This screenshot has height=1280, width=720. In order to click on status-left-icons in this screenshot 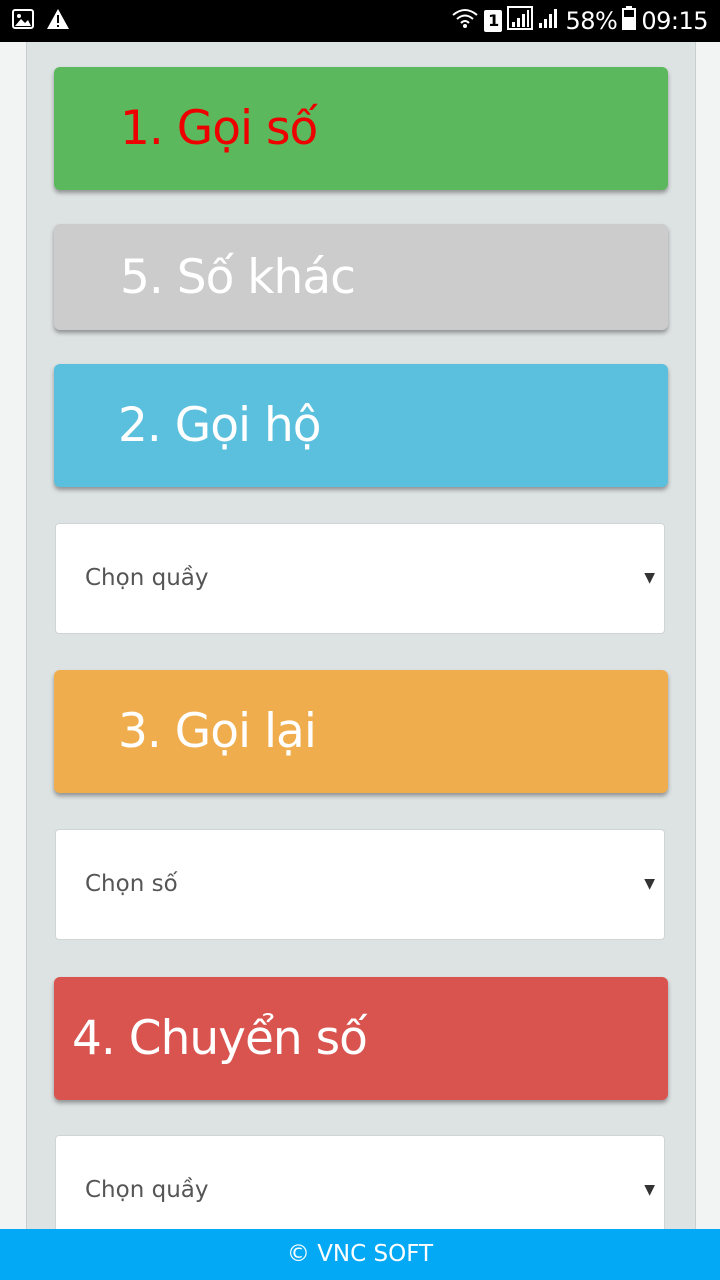, I will do `click(41, 21)`.